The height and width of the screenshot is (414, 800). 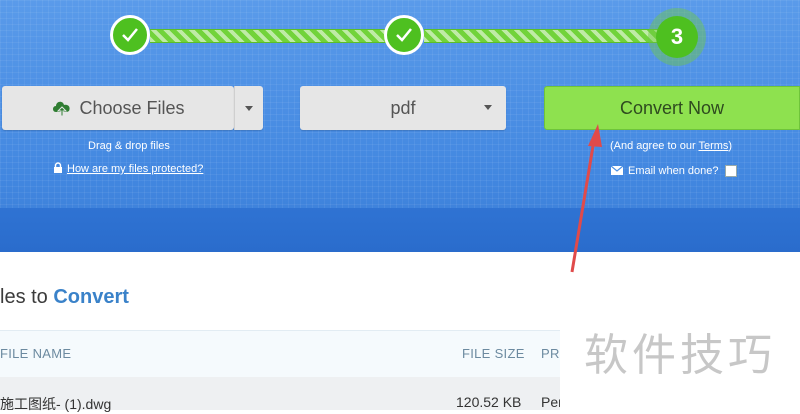 I want to click on lock-icon, so click(x=58, y=167).